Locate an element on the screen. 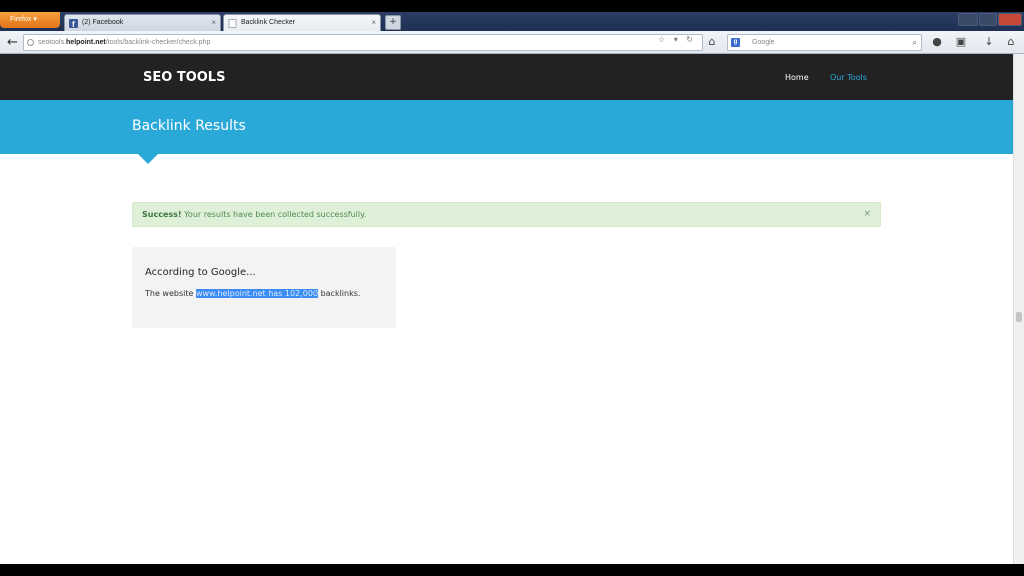 The image size is (1024, 576). home-icon: ⌂ is located at coordinates (1011, 42).